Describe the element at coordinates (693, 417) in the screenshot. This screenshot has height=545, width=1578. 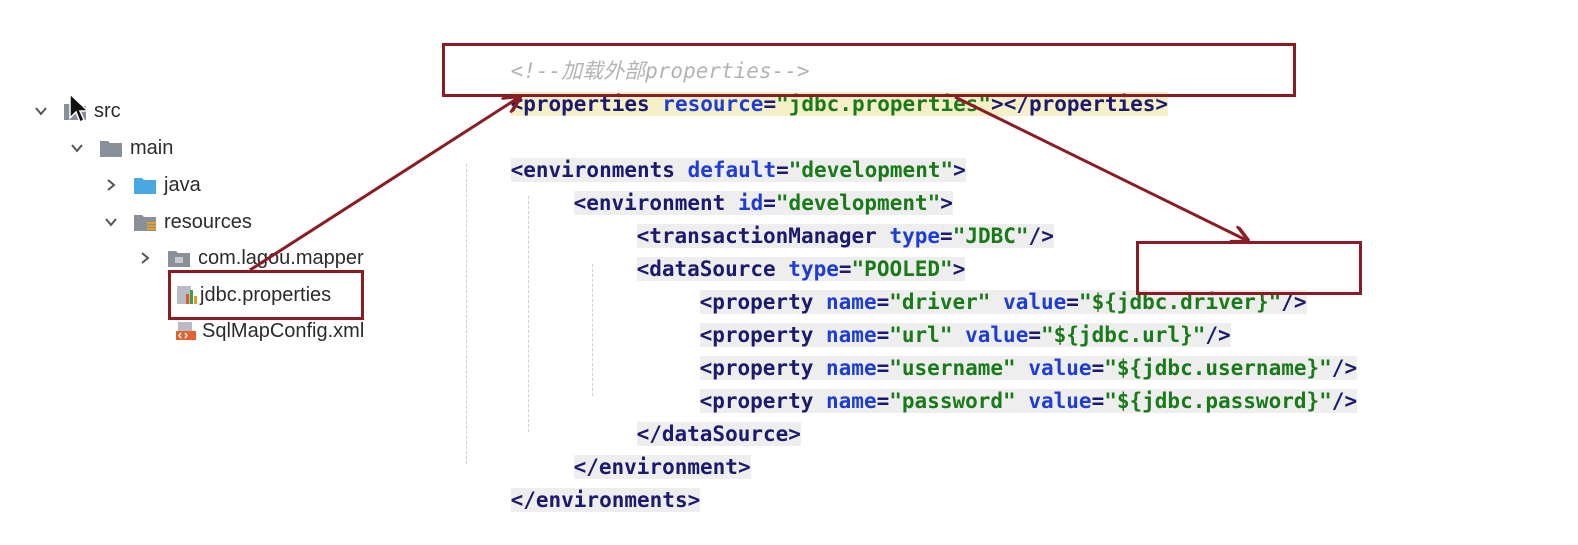
I see `code-line-datasource-end: </dataSource>` at that location.